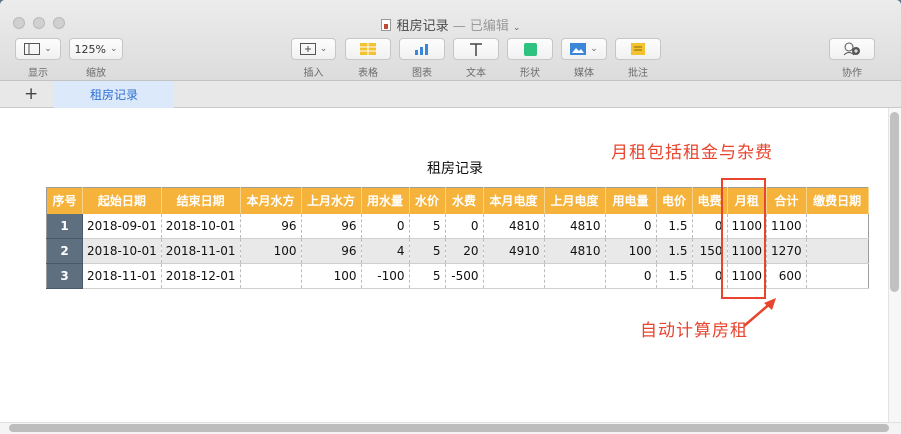 This screenshot has height=434, width=901. I want to click on header-cell: 结束日期, so click(201, 200).